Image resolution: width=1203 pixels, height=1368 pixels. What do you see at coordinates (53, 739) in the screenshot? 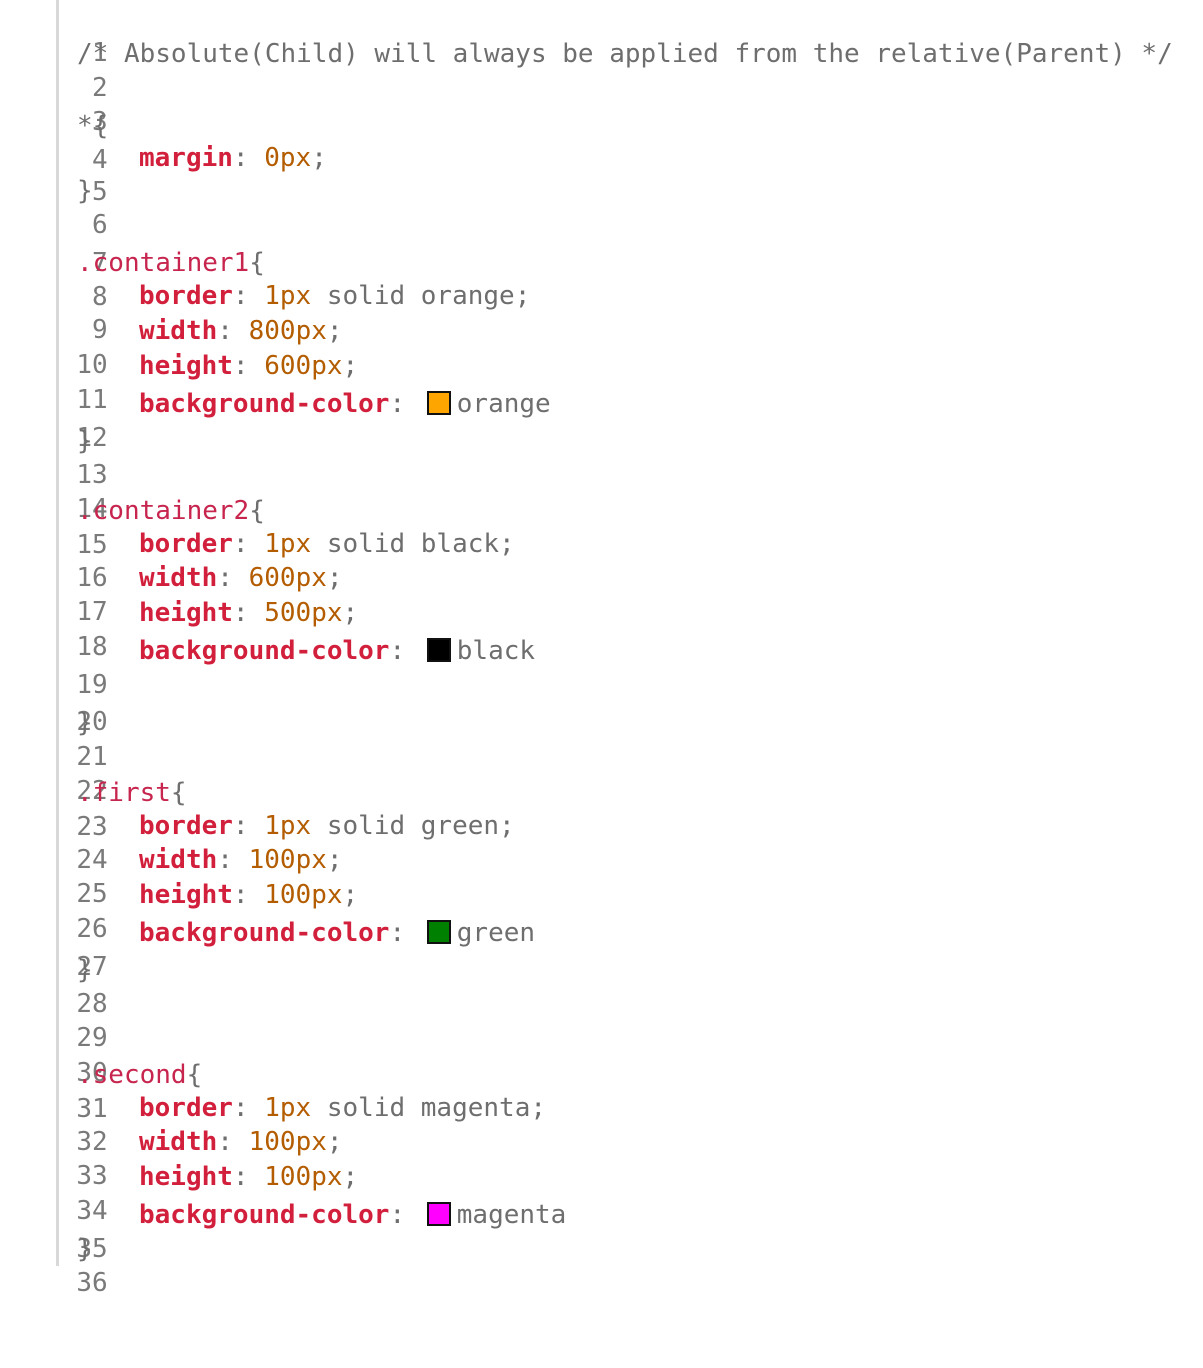
I see `code-line: 21 }` at bounding box center [53, 739].